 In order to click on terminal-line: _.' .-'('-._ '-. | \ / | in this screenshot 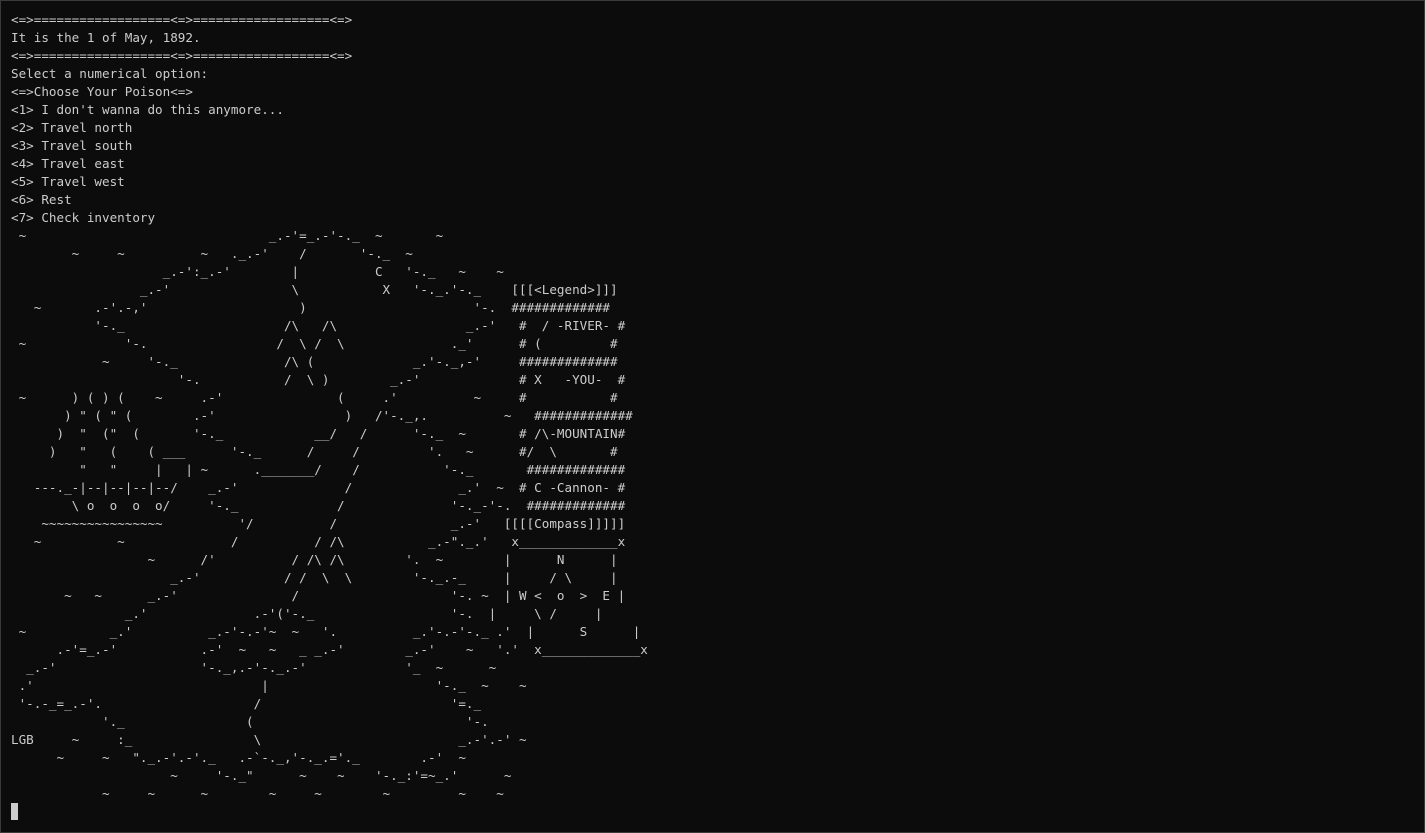, I will do `click(307, 613)`.